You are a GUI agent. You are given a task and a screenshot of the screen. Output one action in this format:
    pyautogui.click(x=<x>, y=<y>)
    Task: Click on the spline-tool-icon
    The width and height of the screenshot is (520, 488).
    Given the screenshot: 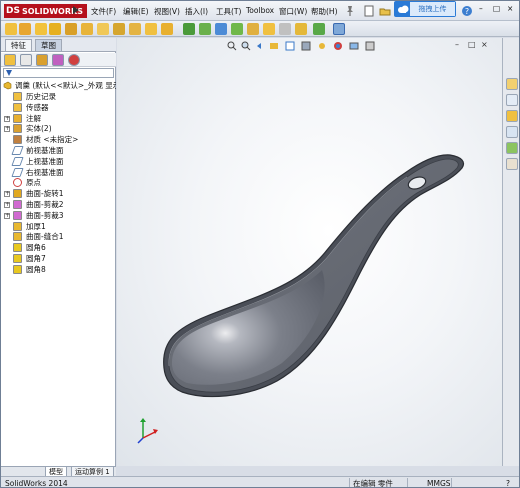 What is the action you would take?
    pyautogui.click(x=71, y=29)
    